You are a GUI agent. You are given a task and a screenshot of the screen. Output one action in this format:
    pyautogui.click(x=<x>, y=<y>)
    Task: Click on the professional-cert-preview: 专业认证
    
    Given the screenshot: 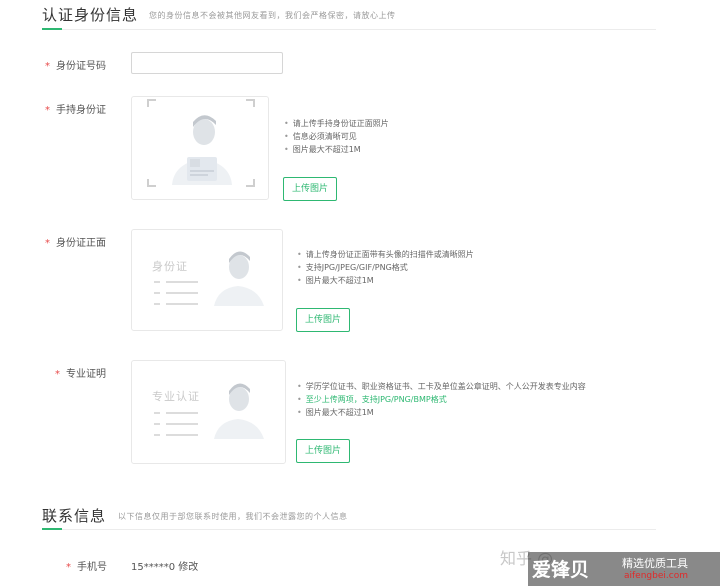 What is the action you would take?
    pyautogui.click(x=208, y=412)
    